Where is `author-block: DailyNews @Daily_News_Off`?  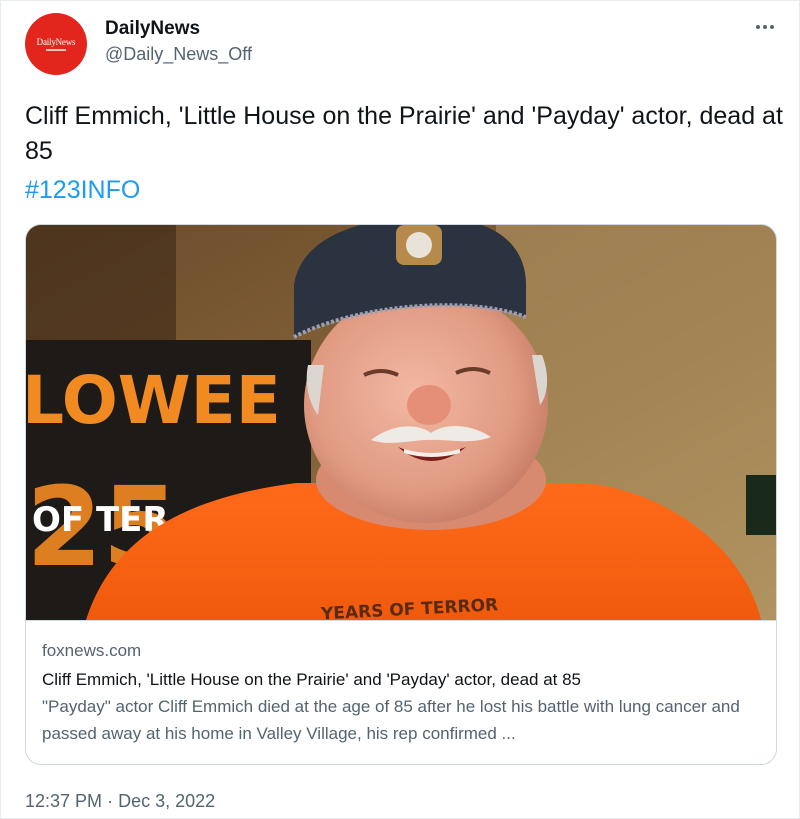
author-block: DailyNews @Daily_News_Off is located at coordinates (178, 42).